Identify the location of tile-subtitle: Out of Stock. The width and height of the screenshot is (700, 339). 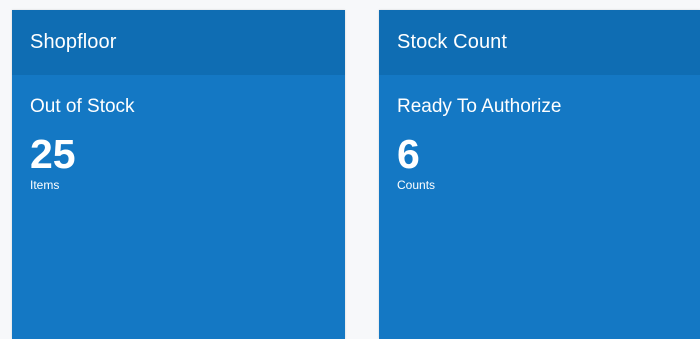
(82, 106).